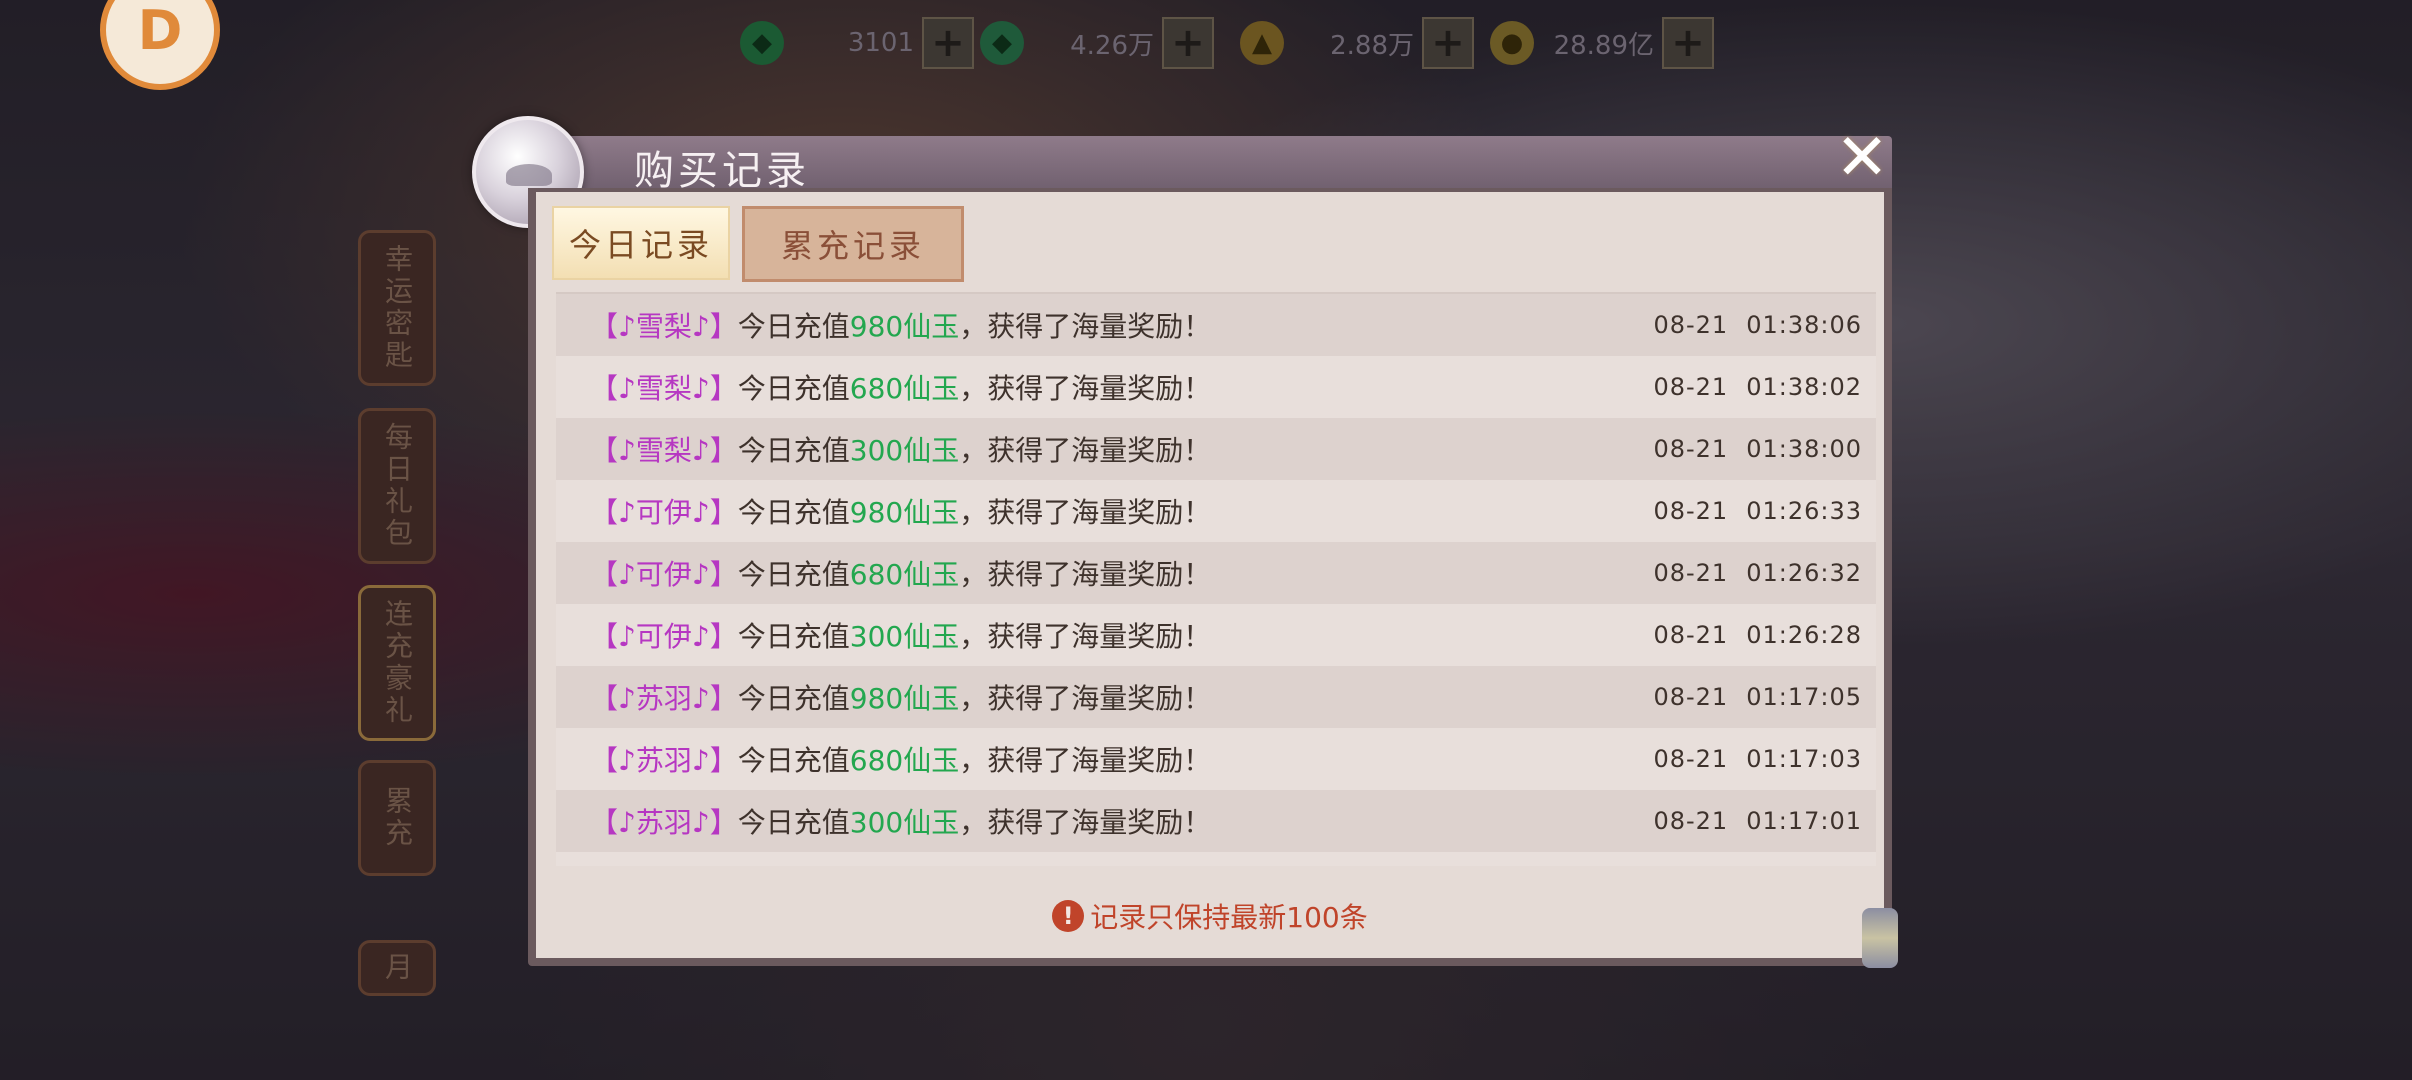  I want to click on record-time: 01:38:06, so click(1804, 325).